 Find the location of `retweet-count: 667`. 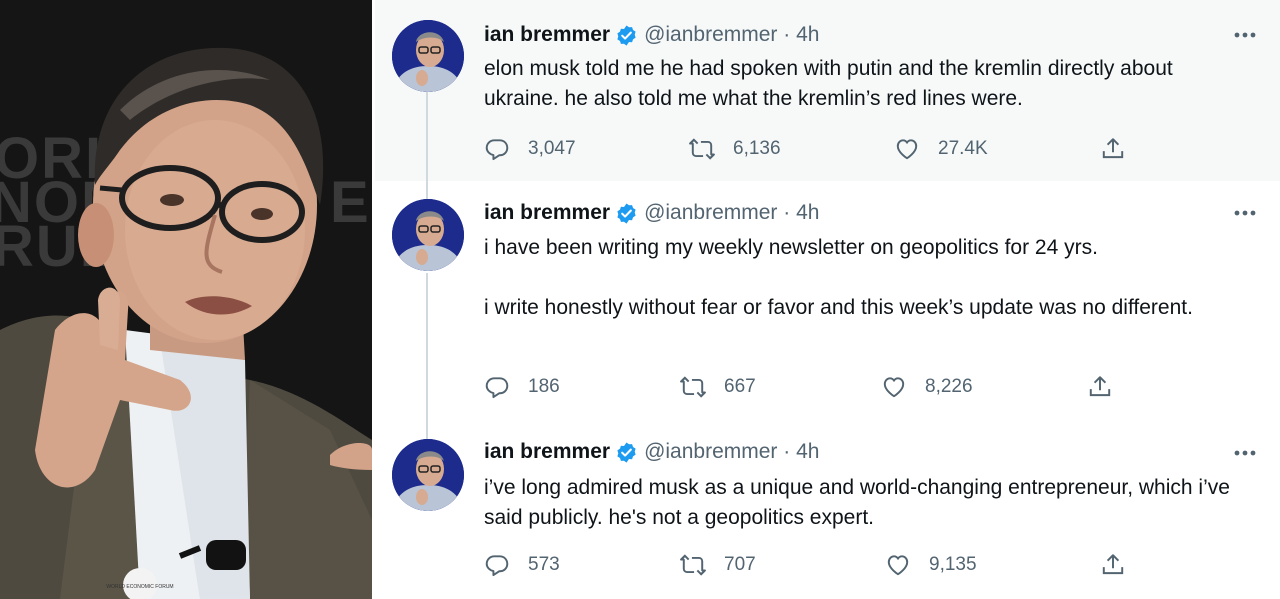

retweet-count: 667 is located at coordinates (740, 386).